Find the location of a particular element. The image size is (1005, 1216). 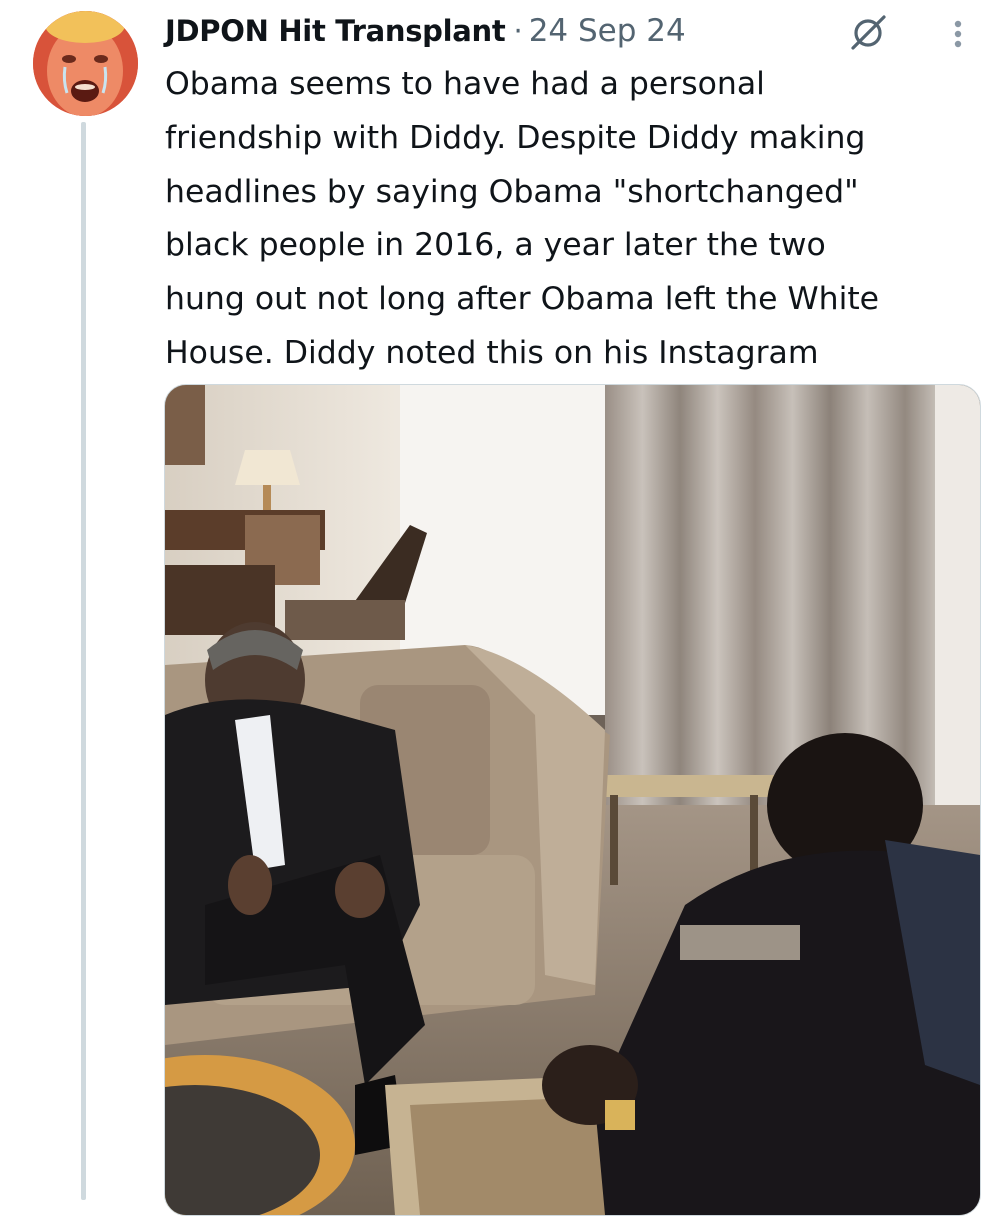

grok-icon is located at coordinates (869, 32).